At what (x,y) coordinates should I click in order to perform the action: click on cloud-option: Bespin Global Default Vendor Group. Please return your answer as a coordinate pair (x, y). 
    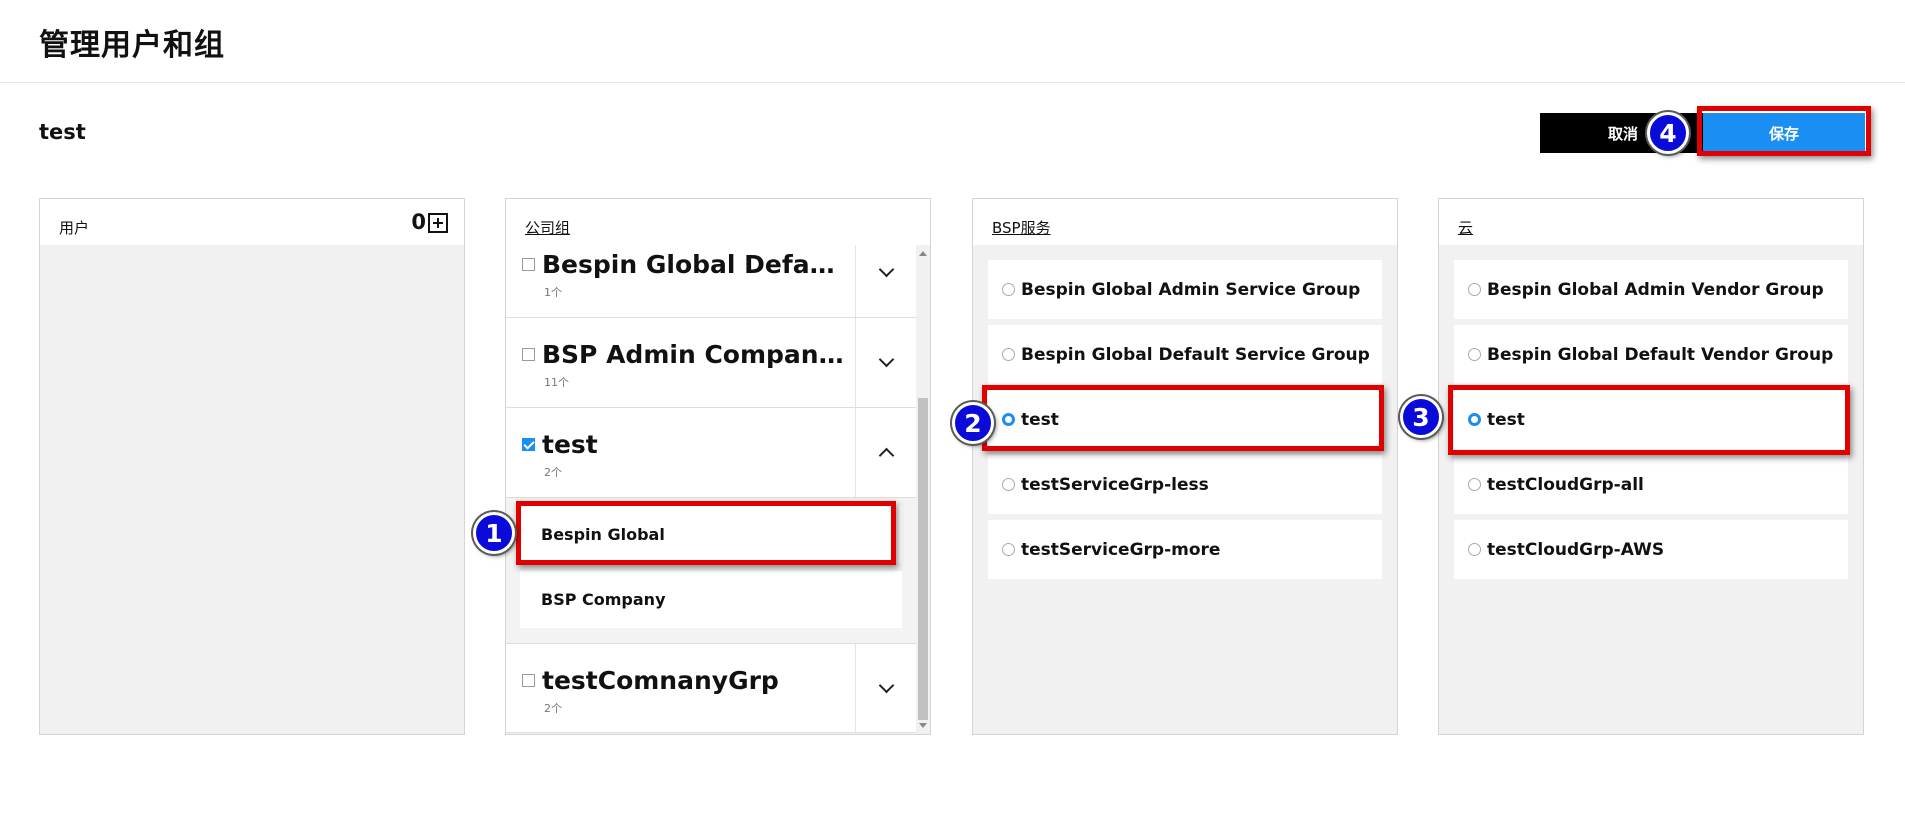
    Looking at the image, I should click on (1651, 354).